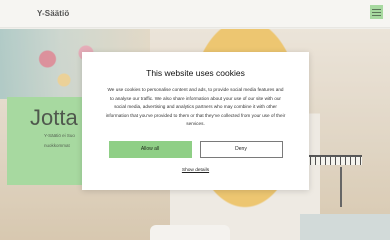 This screenshot has width=390, height=240. Describe the element at coordinates (150, 149) in the screenshot. I see `allow-all-button: Allow all` at that location.